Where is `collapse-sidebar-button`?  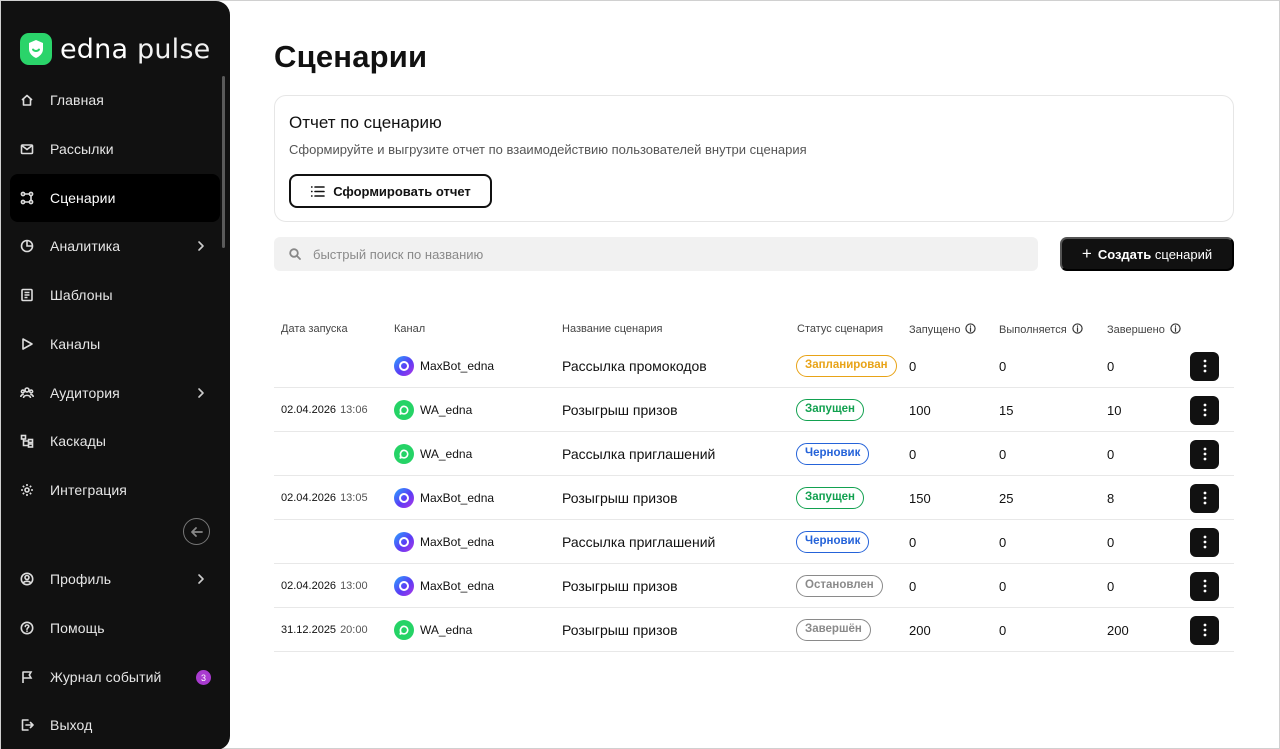 collapse-sidebar-button is located at coordinates (196, 531).